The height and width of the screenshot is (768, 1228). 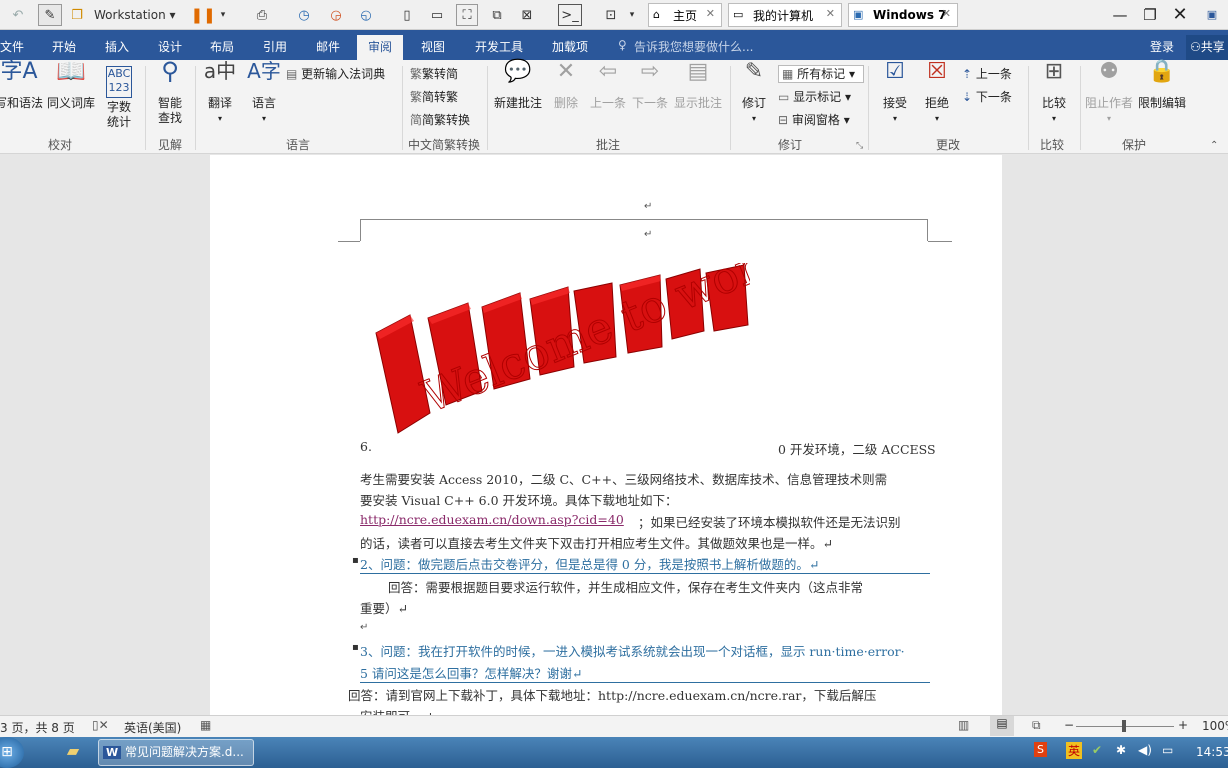 I want to click on s2t-button: 繁简转繁, so click(x=434, y=97).